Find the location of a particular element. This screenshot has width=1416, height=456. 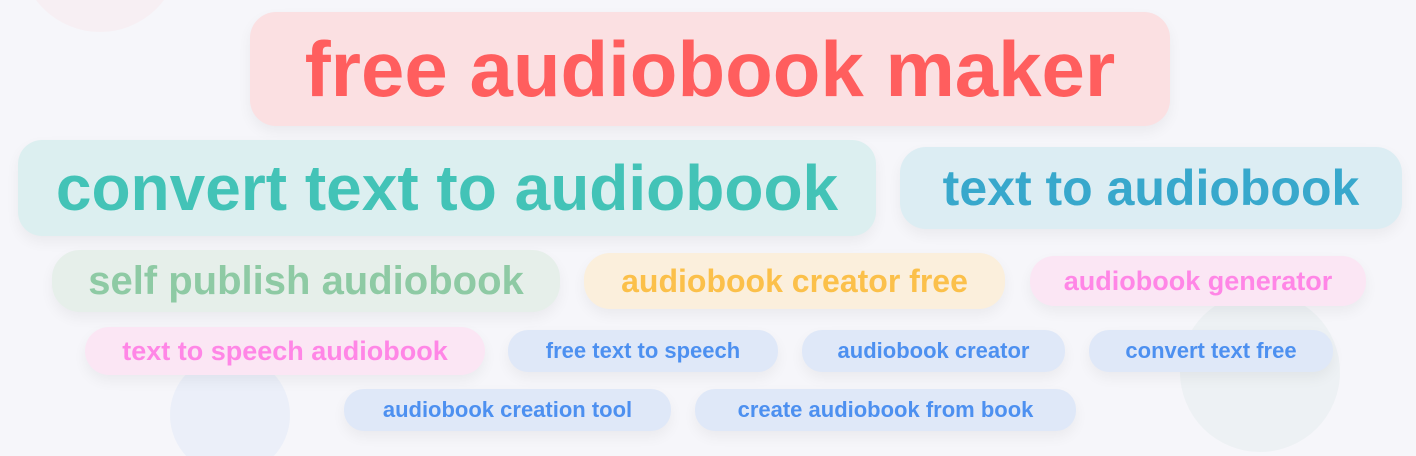

tag-create-audiobook-from-book: create audiobook from book is located at coordinates (885, 410).